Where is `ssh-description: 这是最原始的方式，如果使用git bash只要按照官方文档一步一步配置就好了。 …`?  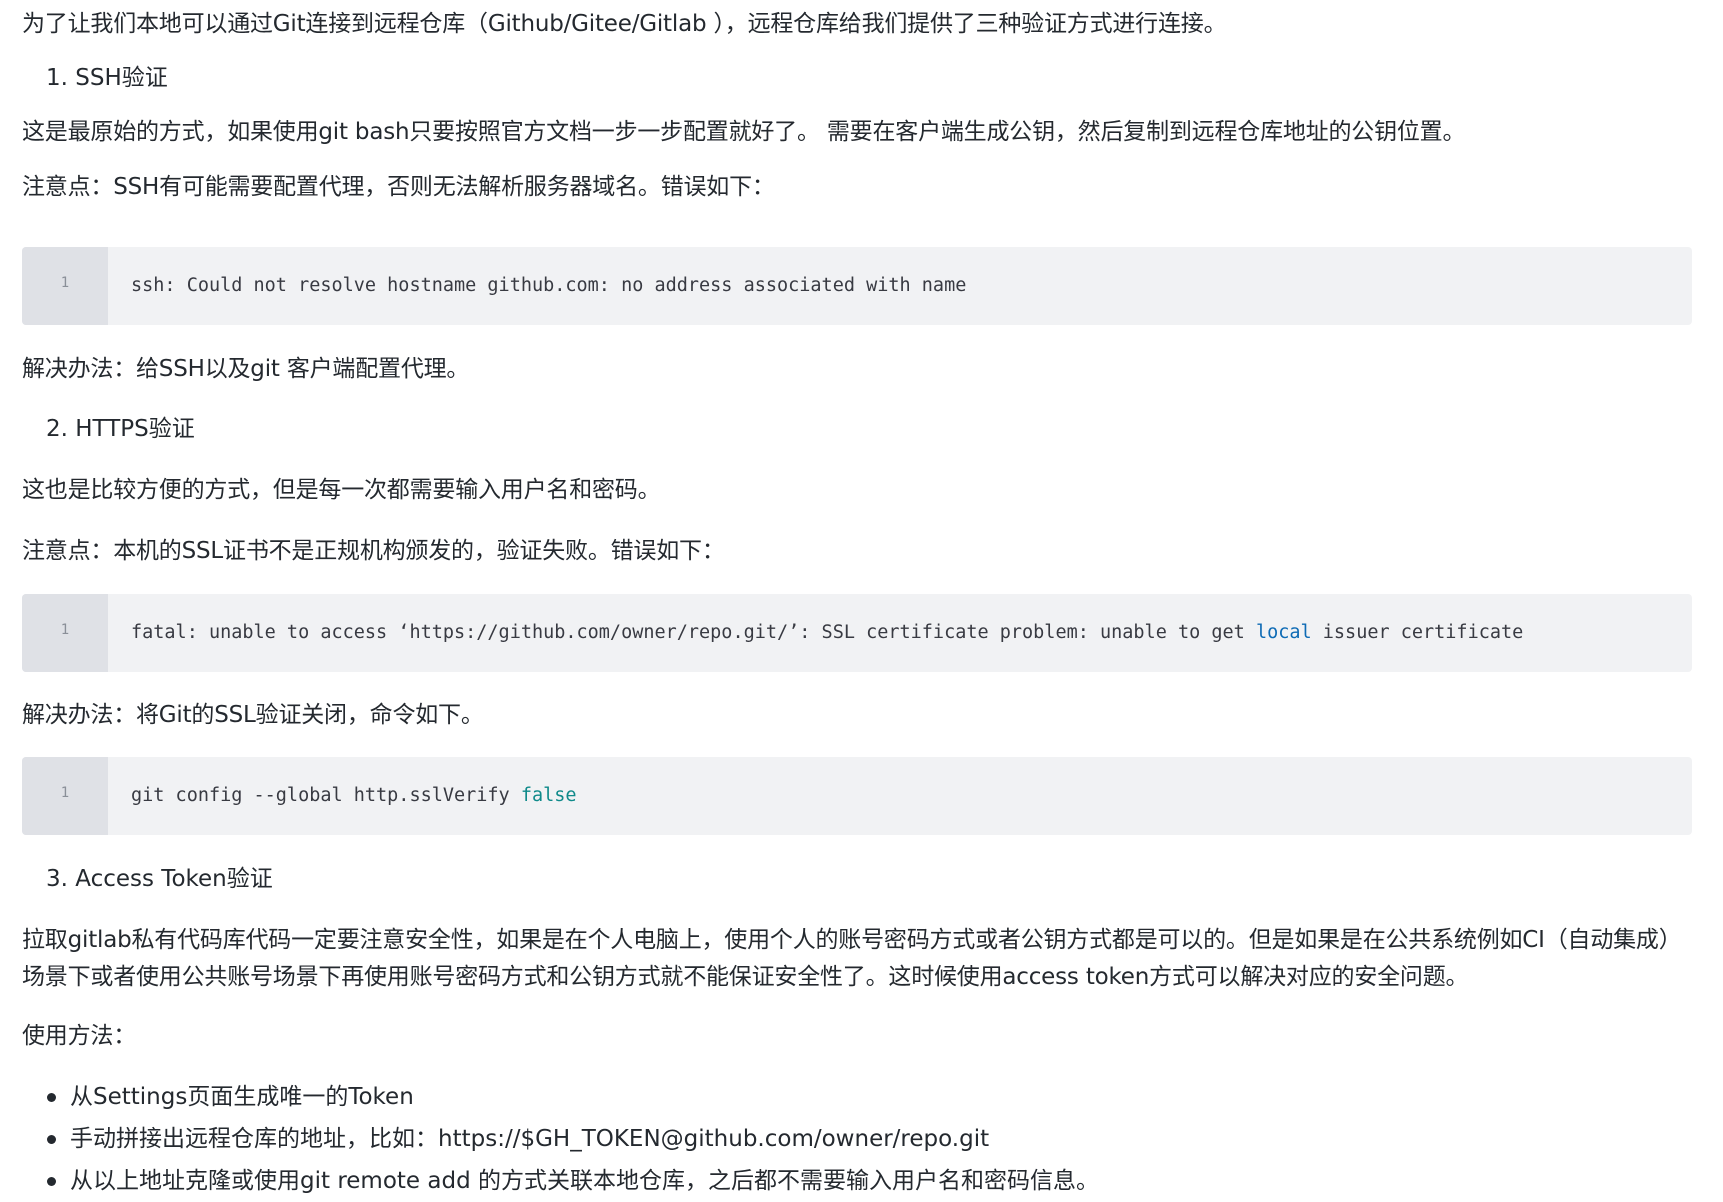 ssh-description: 这是最原始的方式，如果使用git bash只要按照官方文档一步一步配置就好了。 … is located at coordinates (744, 132).